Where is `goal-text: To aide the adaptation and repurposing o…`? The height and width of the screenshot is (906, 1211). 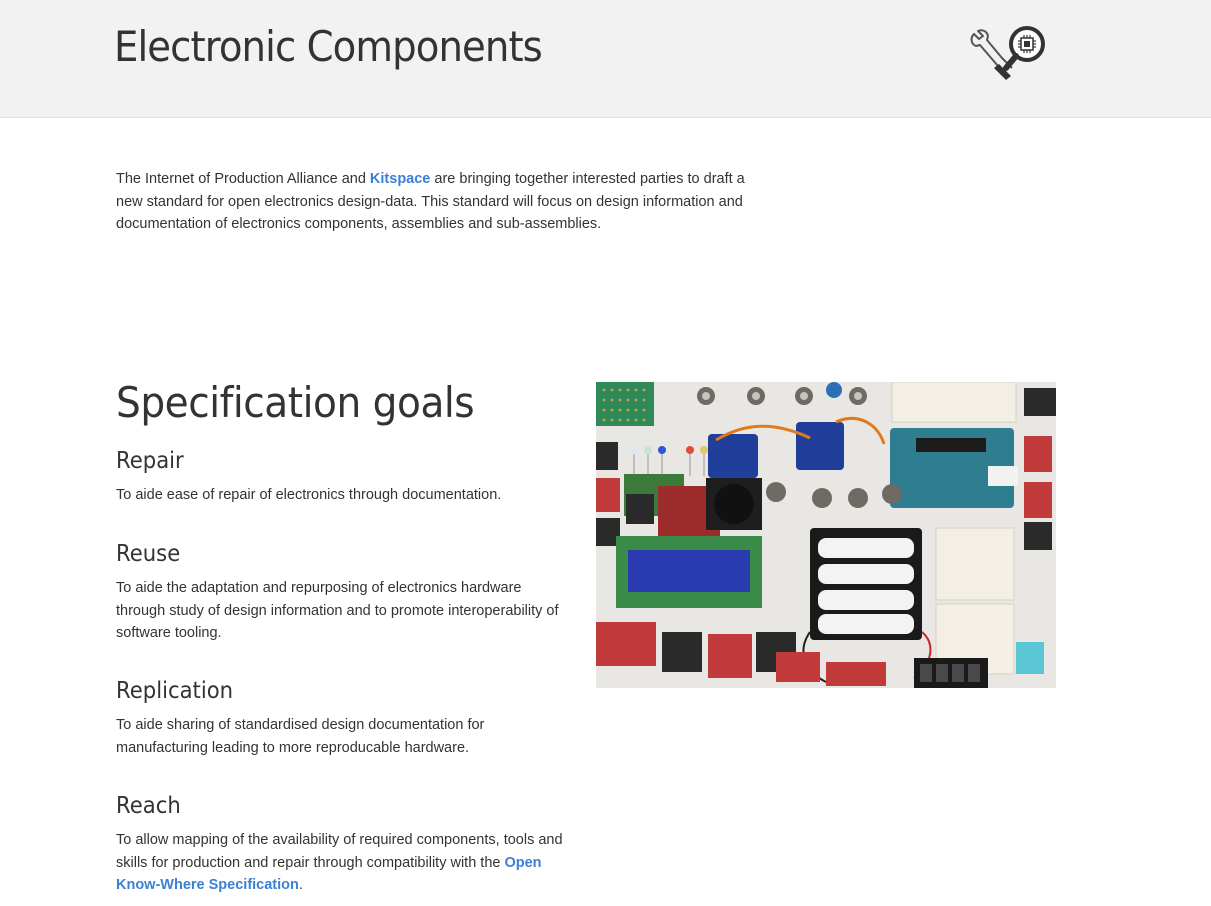
goal-text: To aide the adaptation and repurposing o… is located at coordinates (337, 611).